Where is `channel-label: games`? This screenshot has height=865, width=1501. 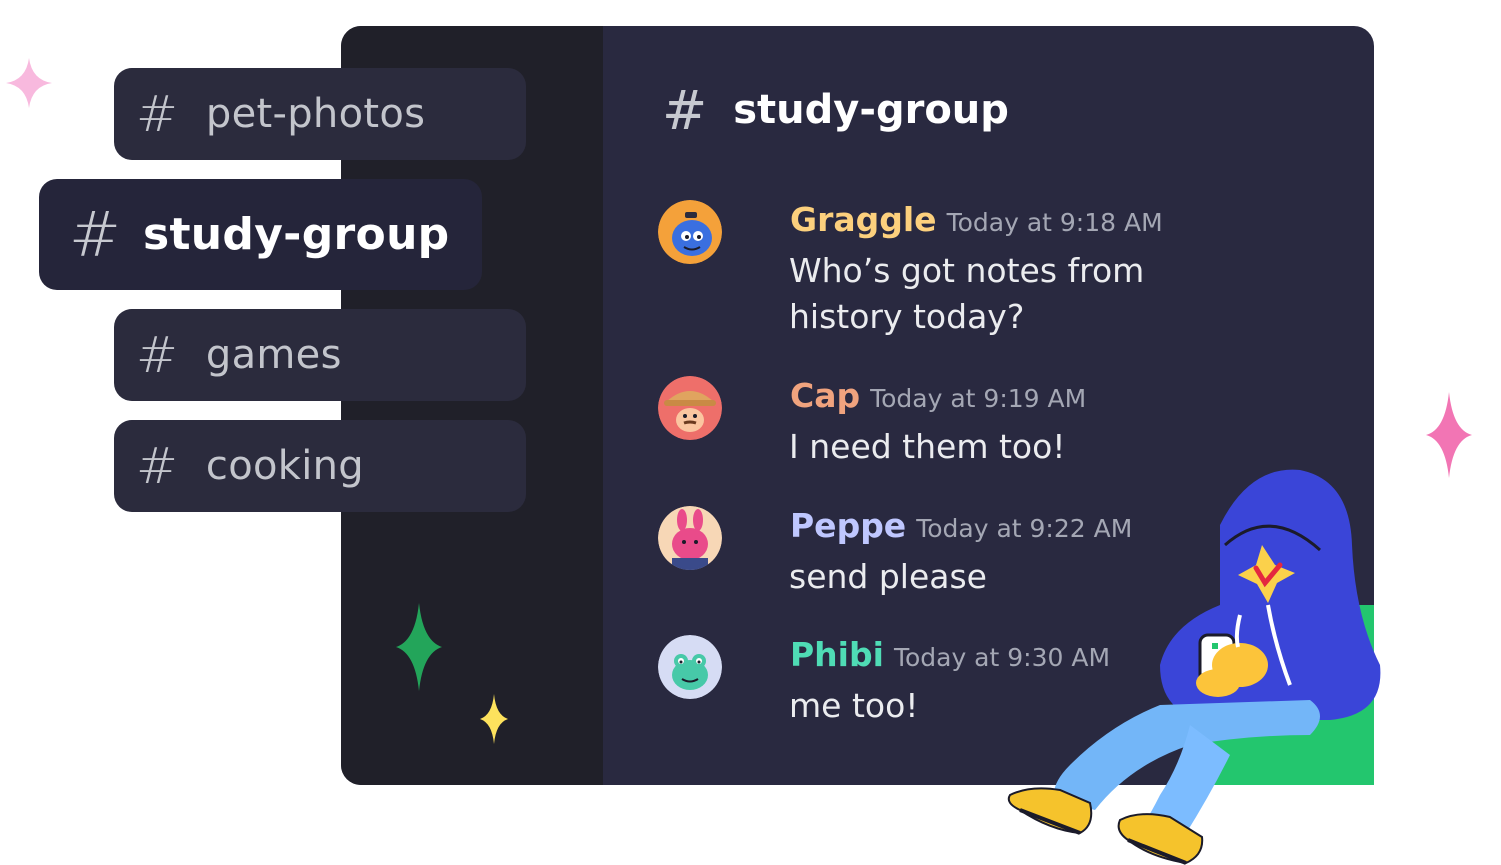
channel-label: games is located at coordinates (273, 355).